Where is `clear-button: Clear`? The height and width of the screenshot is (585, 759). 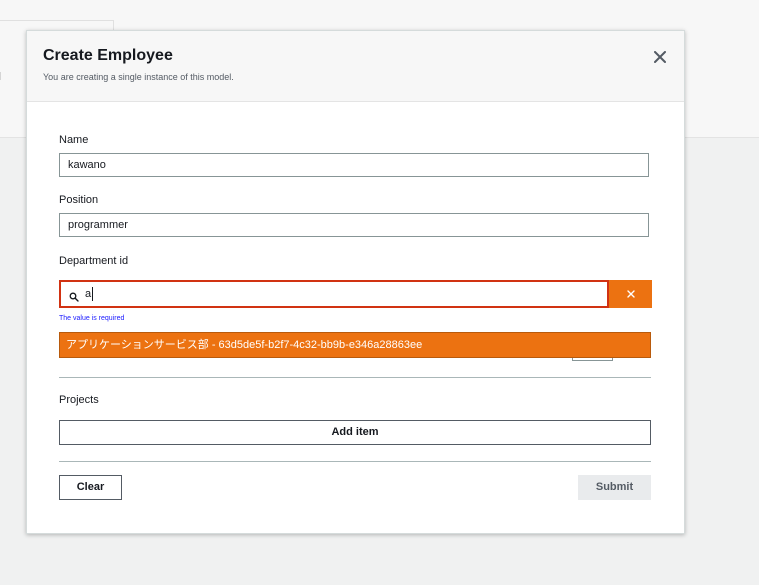
clear-button: Clear is located at coordinates (90, 487).